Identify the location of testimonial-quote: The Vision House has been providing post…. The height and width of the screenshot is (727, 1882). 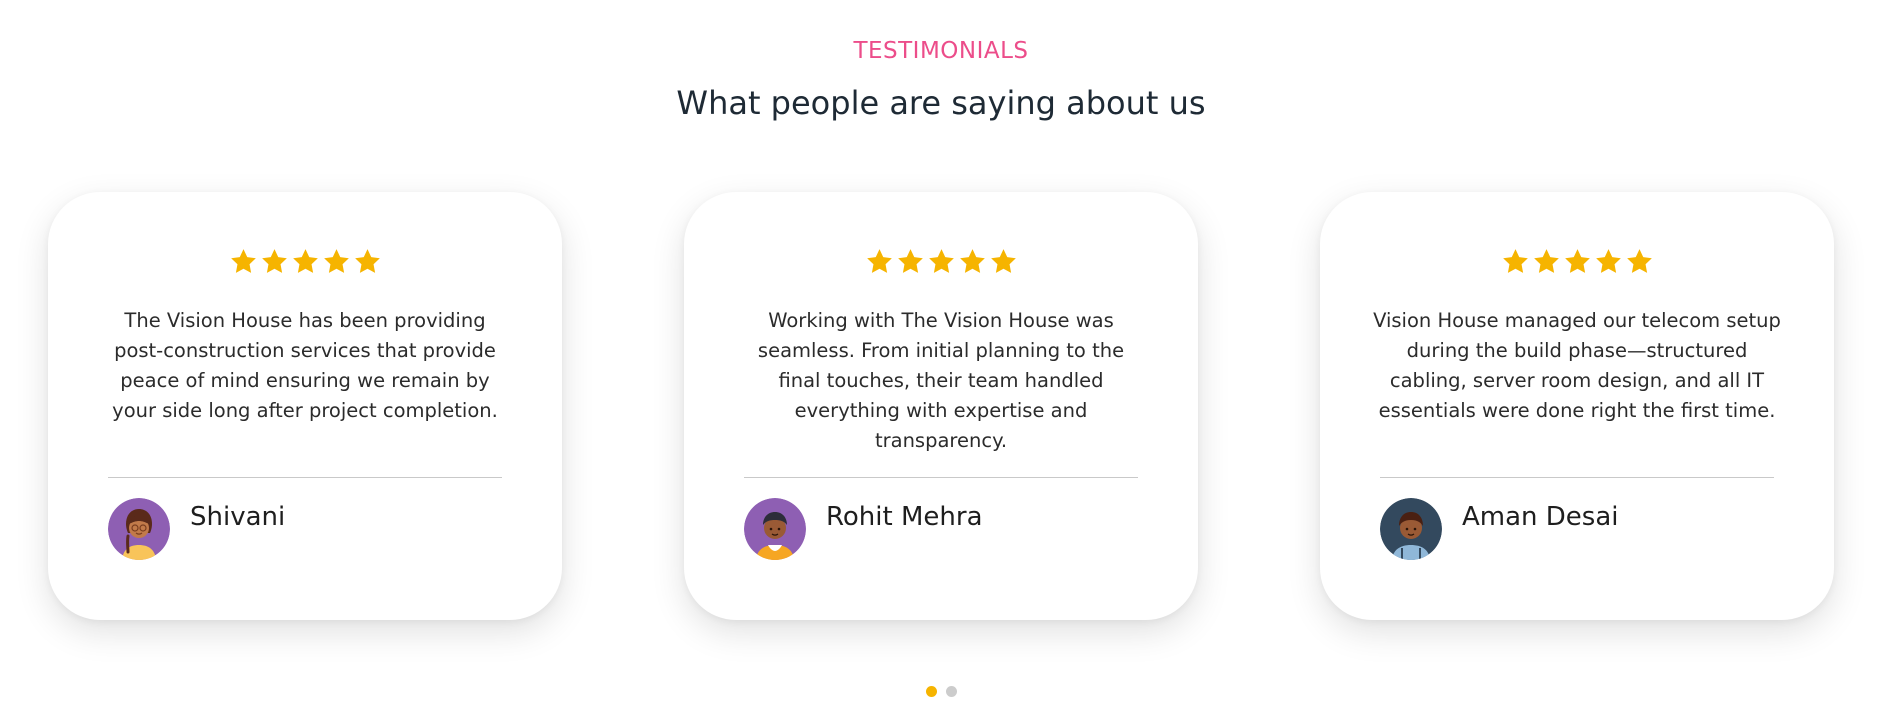
(305, 365).